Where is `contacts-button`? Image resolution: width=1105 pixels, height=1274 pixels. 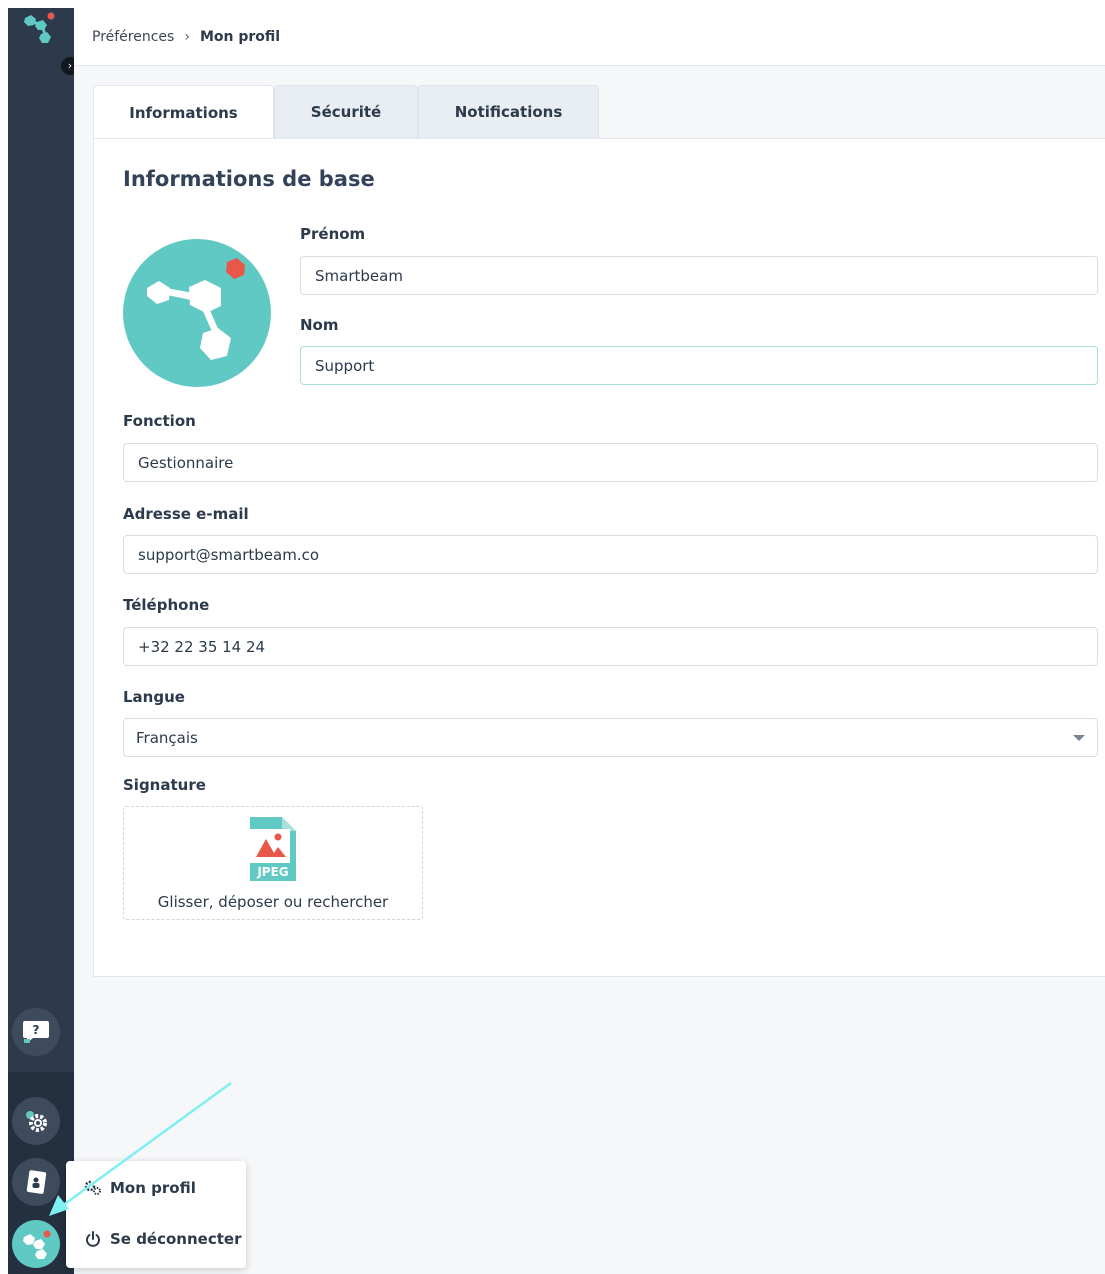
contacts-button is located at coordinates (36, 1182).